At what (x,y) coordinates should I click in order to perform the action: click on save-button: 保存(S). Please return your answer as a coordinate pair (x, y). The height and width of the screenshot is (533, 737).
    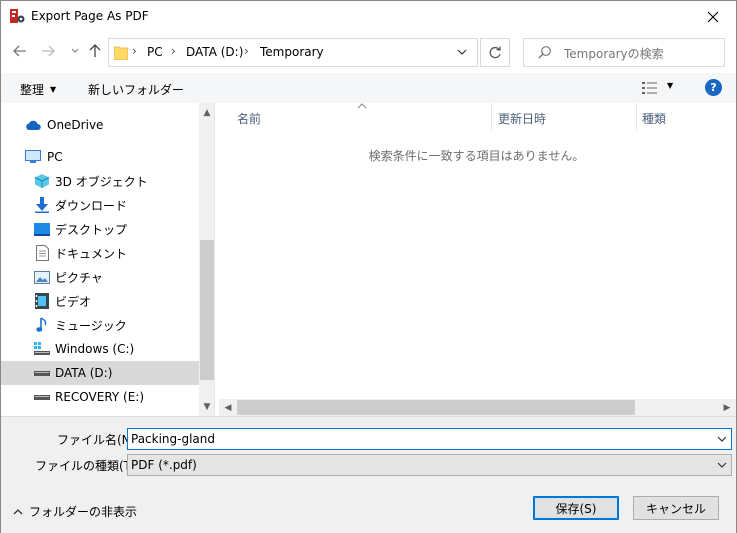
    Looking at the image, I should click on (576, 508).